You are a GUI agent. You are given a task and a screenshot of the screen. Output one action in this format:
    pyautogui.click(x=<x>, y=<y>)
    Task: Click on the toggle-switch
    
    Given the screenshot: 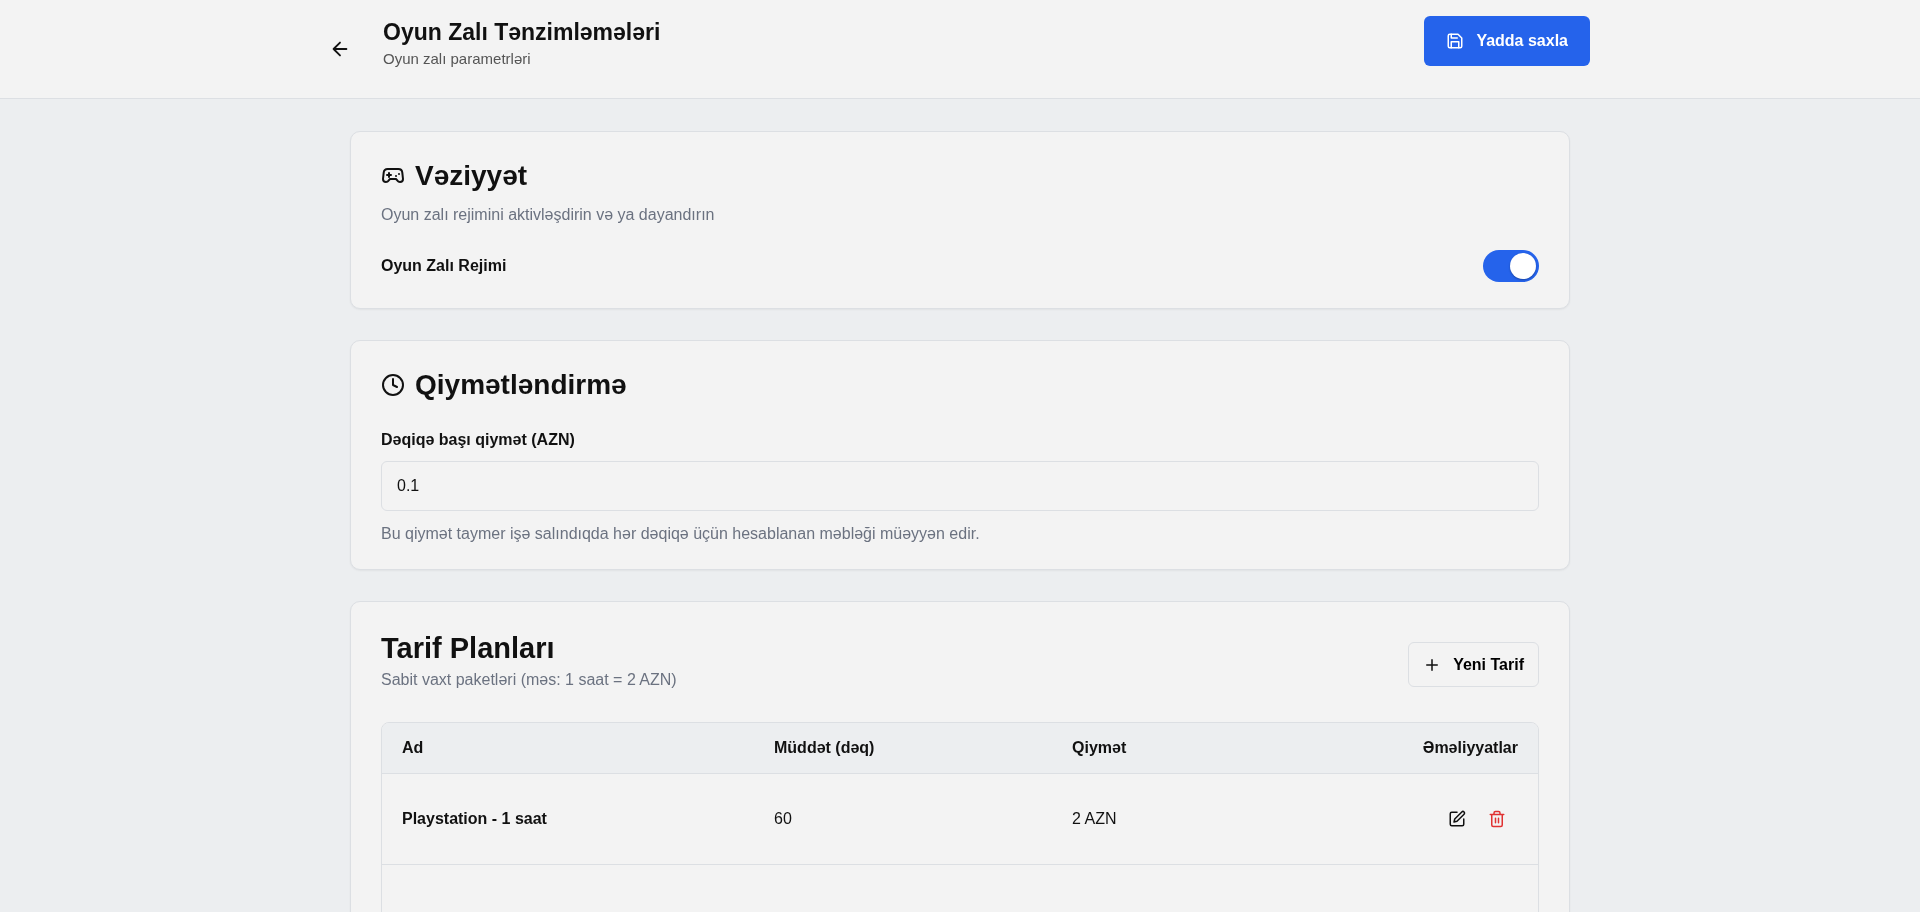 What is the action you would take?
    pyautogui.click(x=1511, y=266)
    